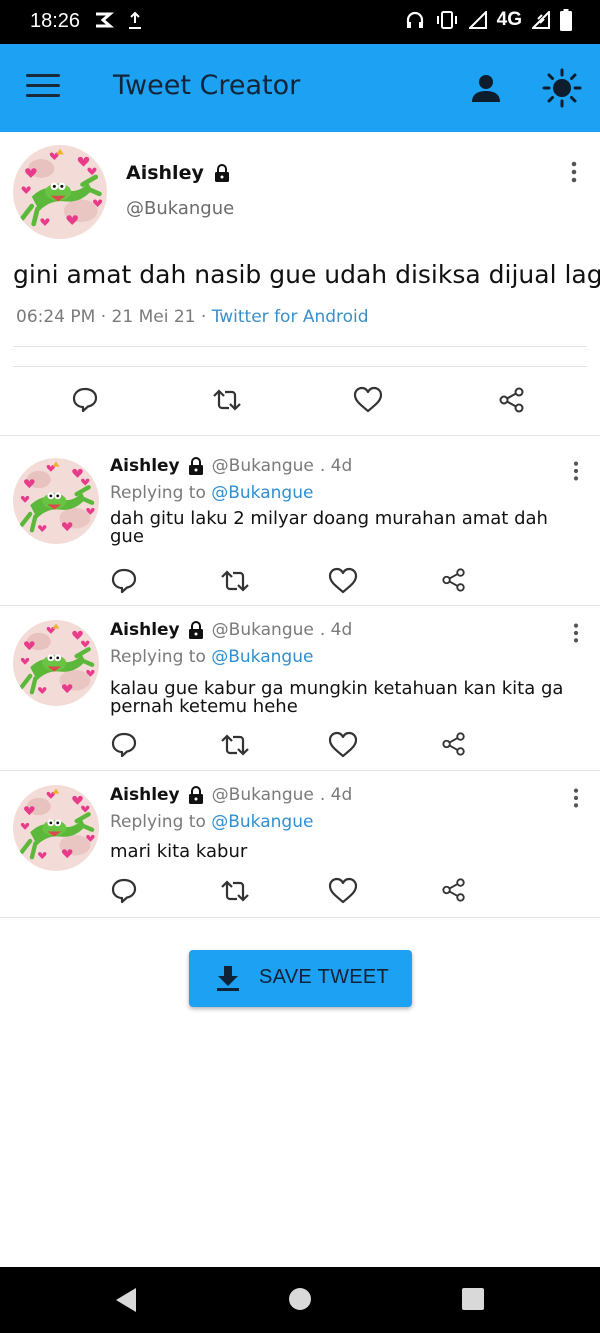 The image size is (600, 1333). Describe the element at coordinates (541, 20) in the screenshot. I see `data-icon` at that location.